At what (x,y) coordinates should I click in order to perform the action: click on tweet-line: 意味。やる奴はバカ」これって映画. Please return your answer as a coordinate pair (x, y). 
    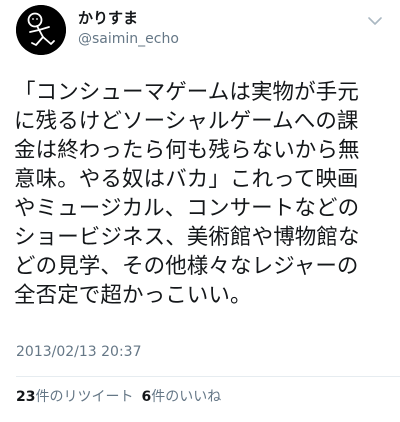
    Looking at the image, I should click on (186, 179).